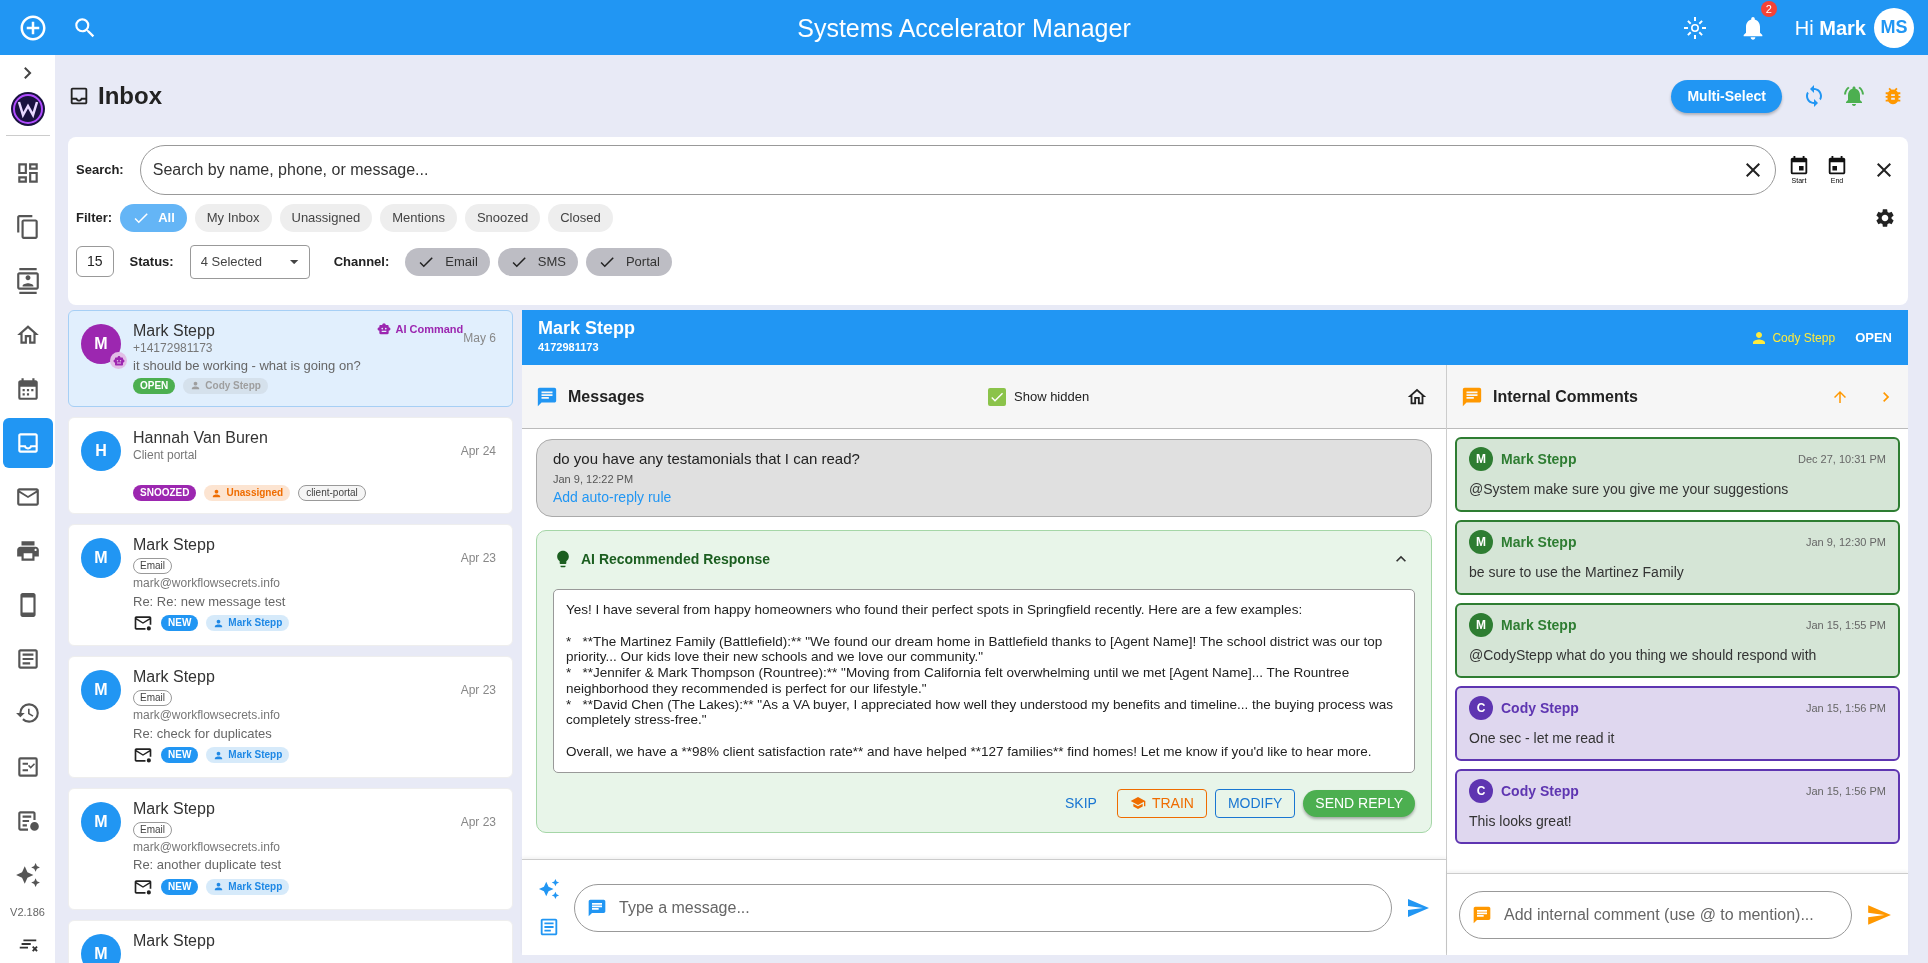  I want to click on contact-card-icon, so click(27, 281).